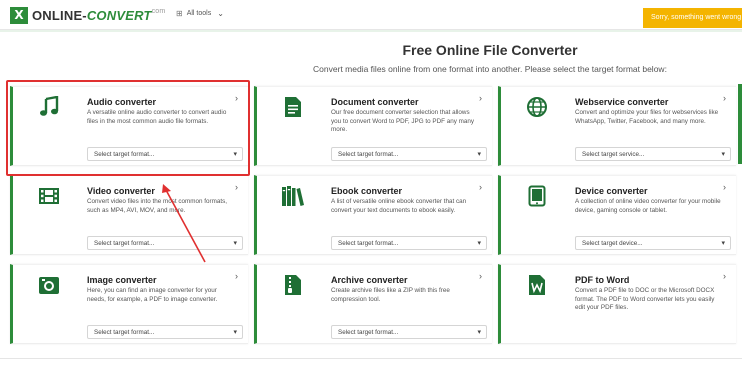  Describe the element at coordinates (128, 128) in the screenshot. I see `audio-converter-highlight-box` at that location.